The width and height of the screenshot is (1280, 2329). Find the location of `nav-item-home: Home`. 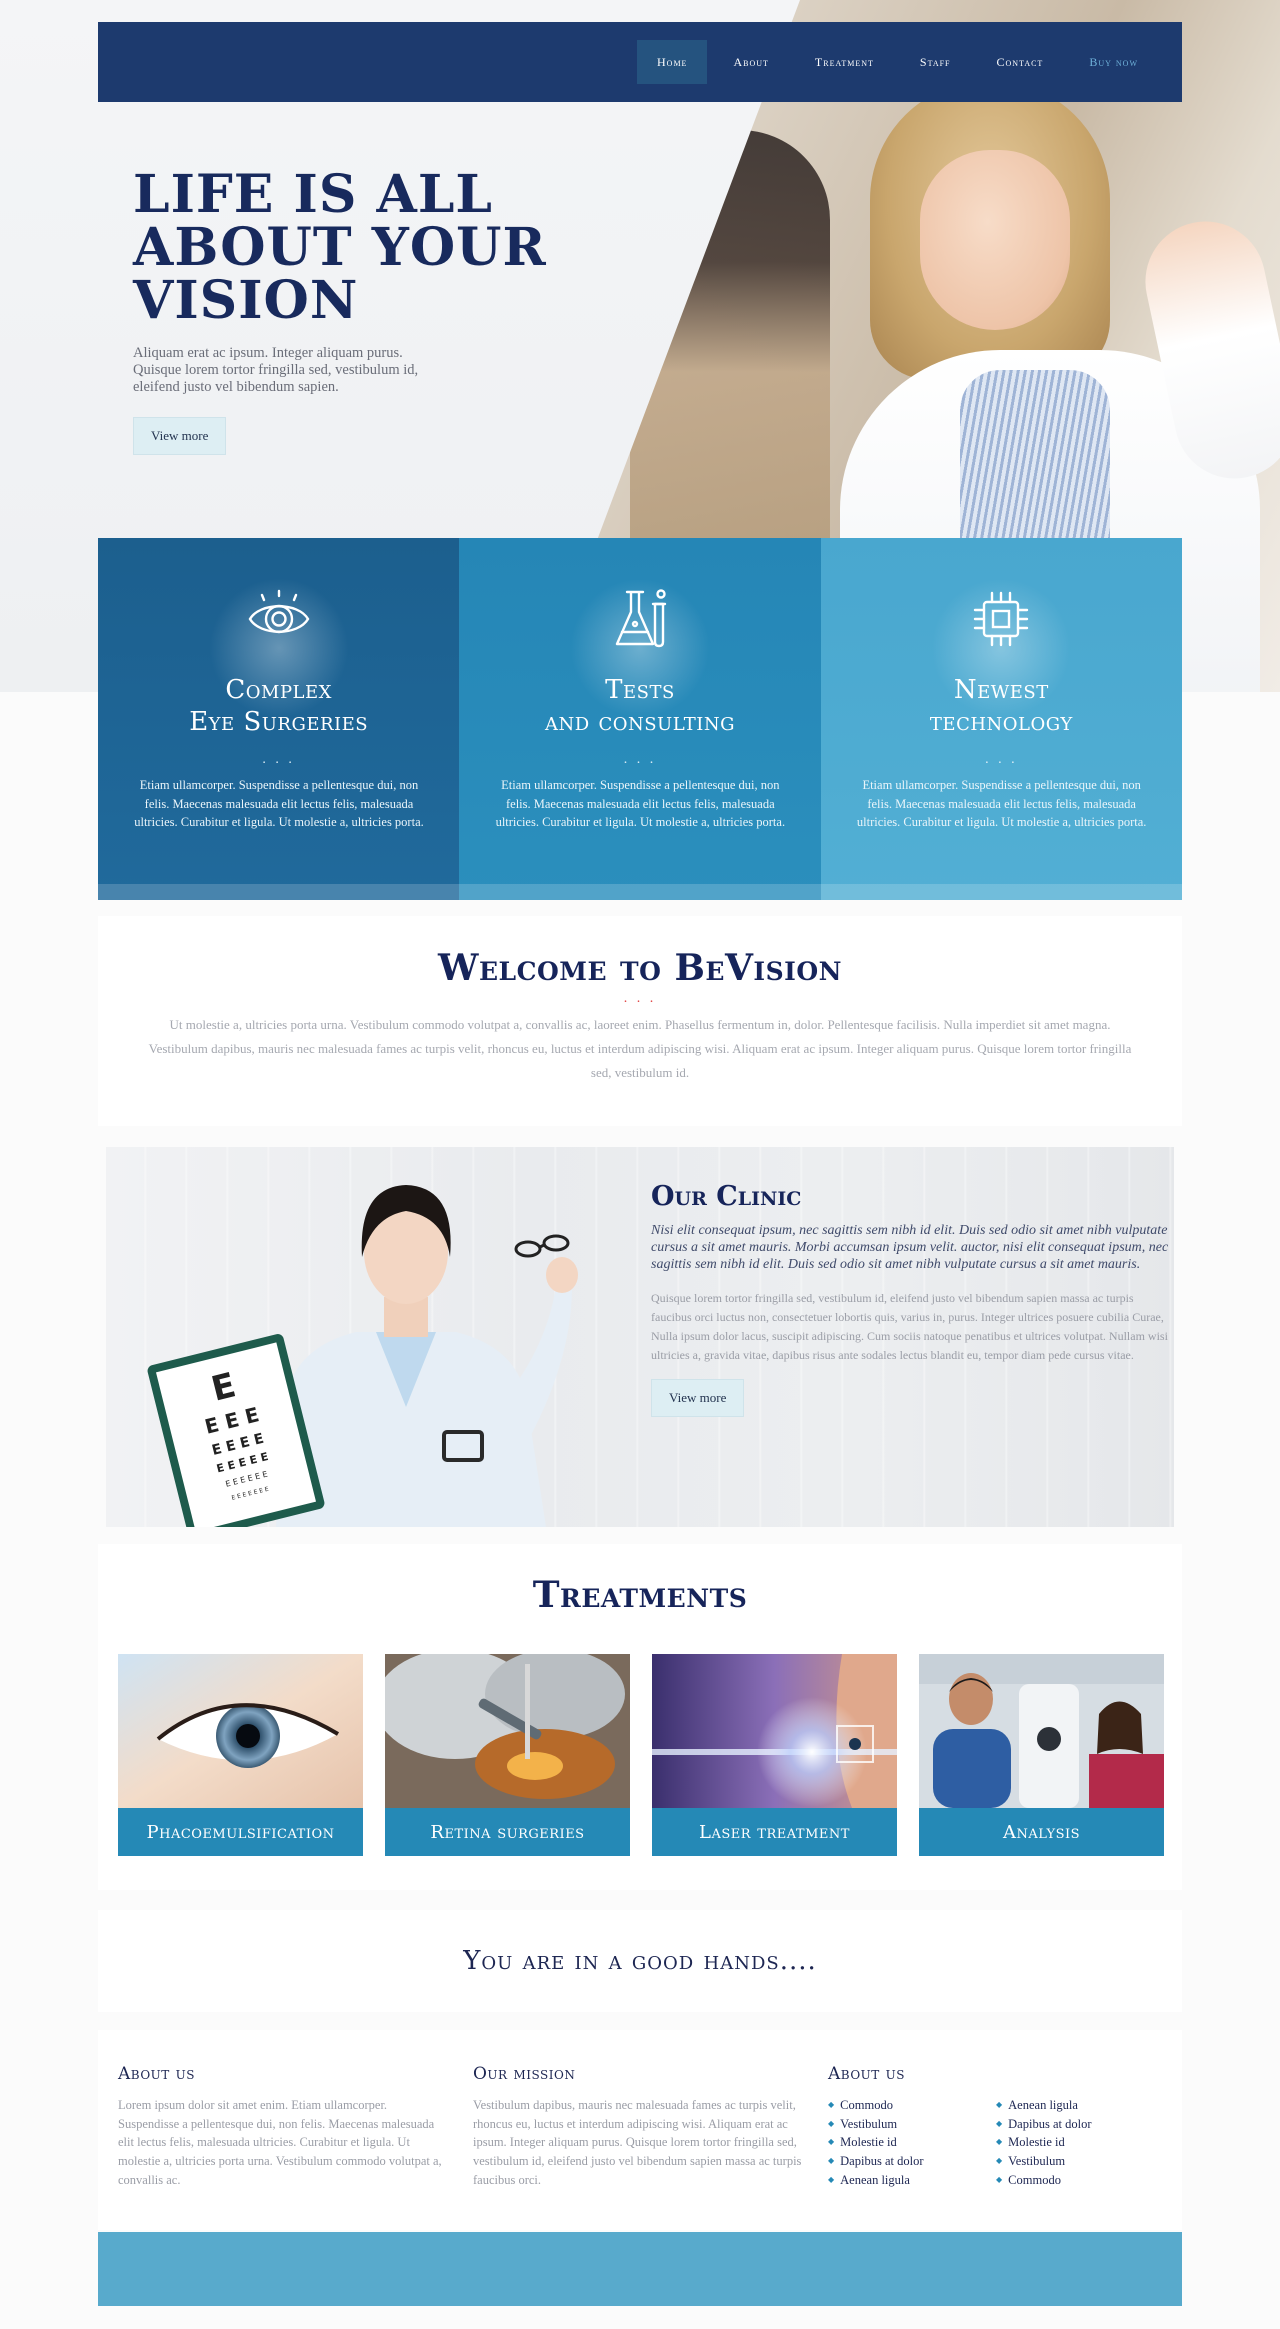

nav-item-home: Home is located at coordinates (672, 62).